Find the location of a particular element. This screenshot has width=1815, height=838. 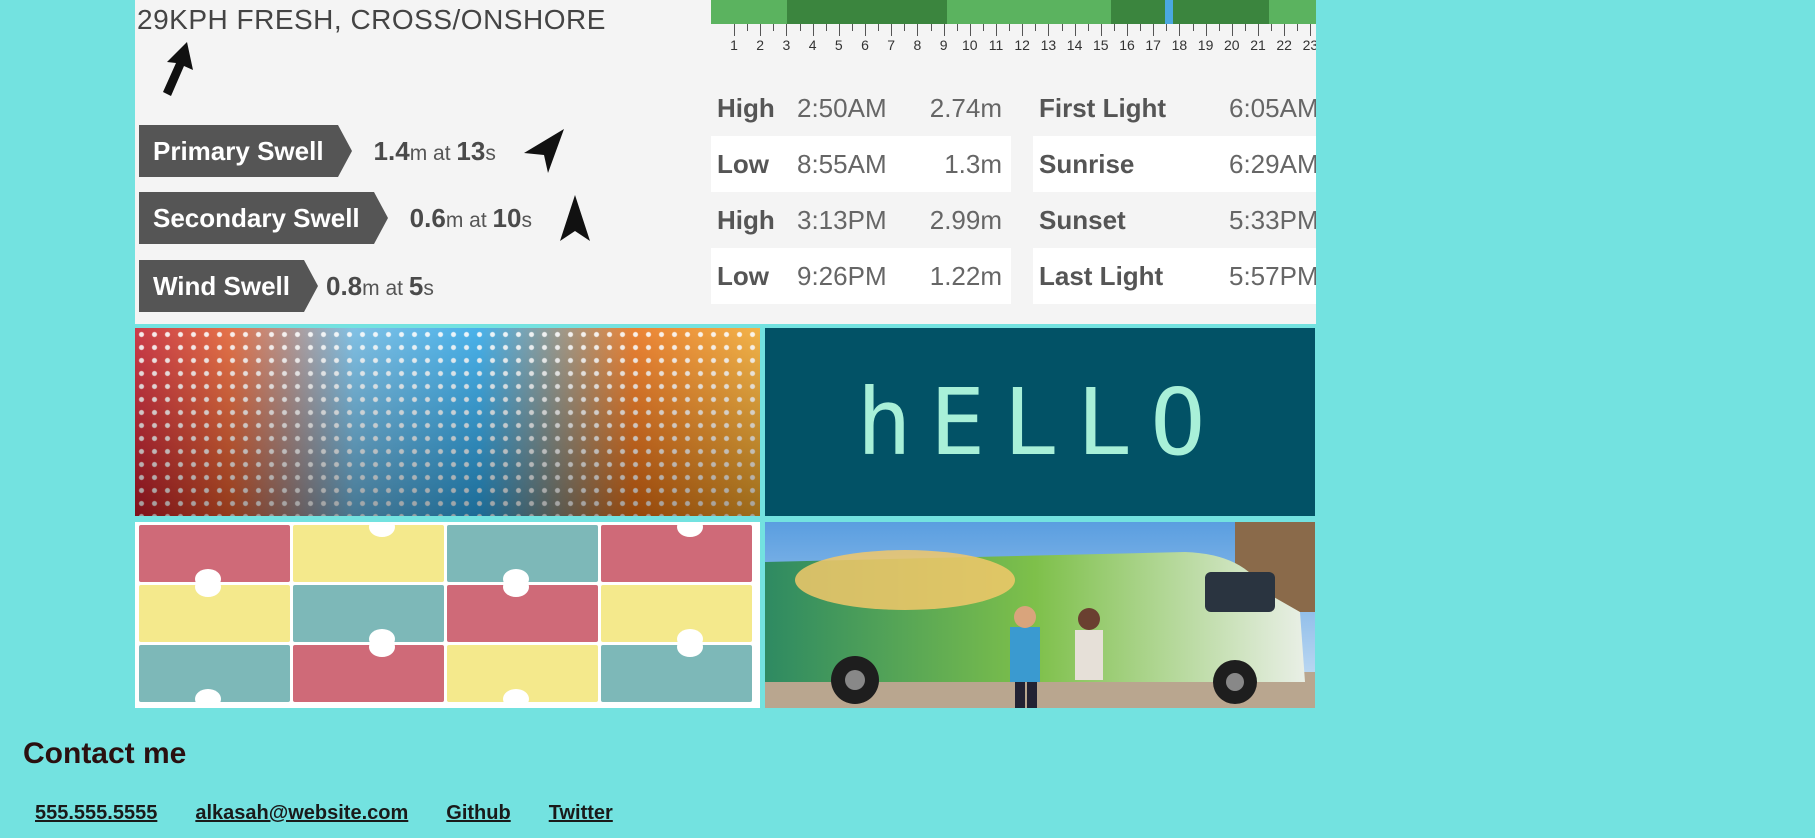

hour-label: 9 is located at coordinates (943, 45).